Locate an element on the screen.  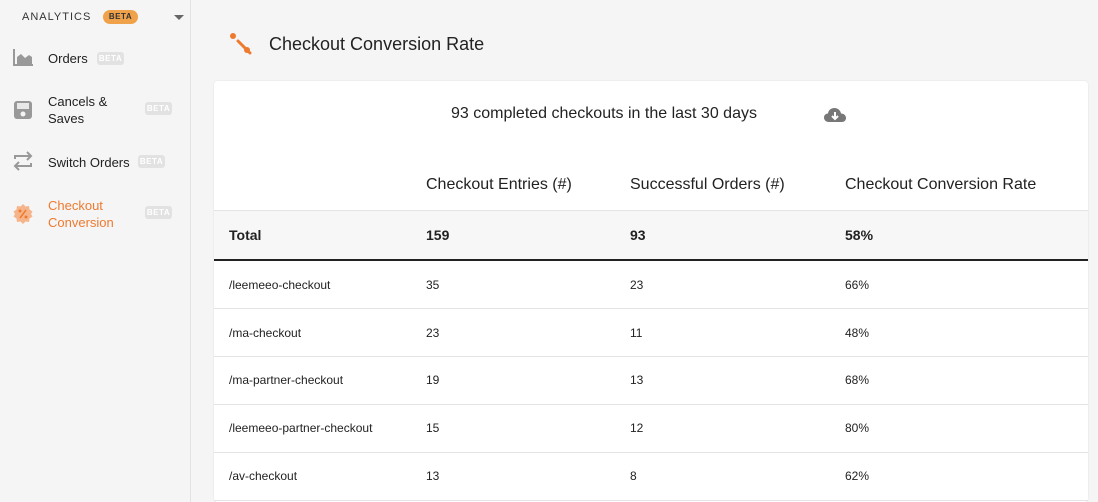
sidebar-item-label: Cancels & Saves is located at coordinates (78, 110).